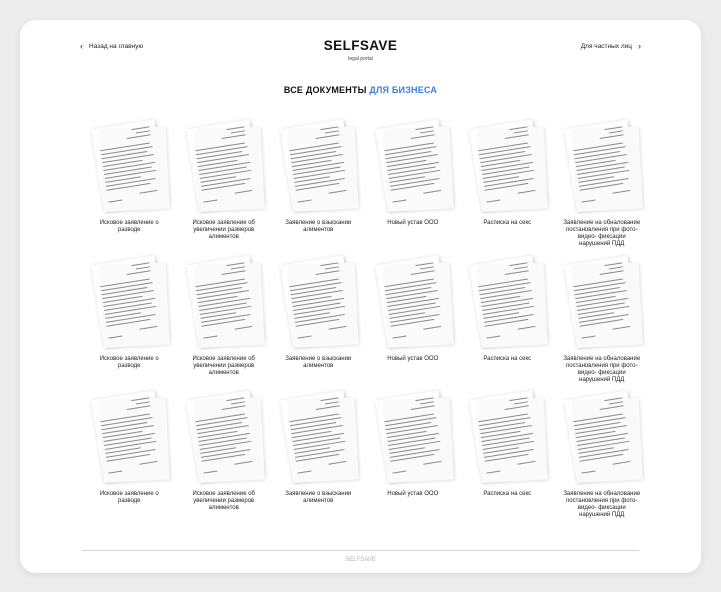 Image resolution: width=721 pixels, height=592 pixels. Describe the element at coordinates (403, 90) in the screenshot. I see `heading-accent: ДЛЯ БИЗНЕСА` at that location.